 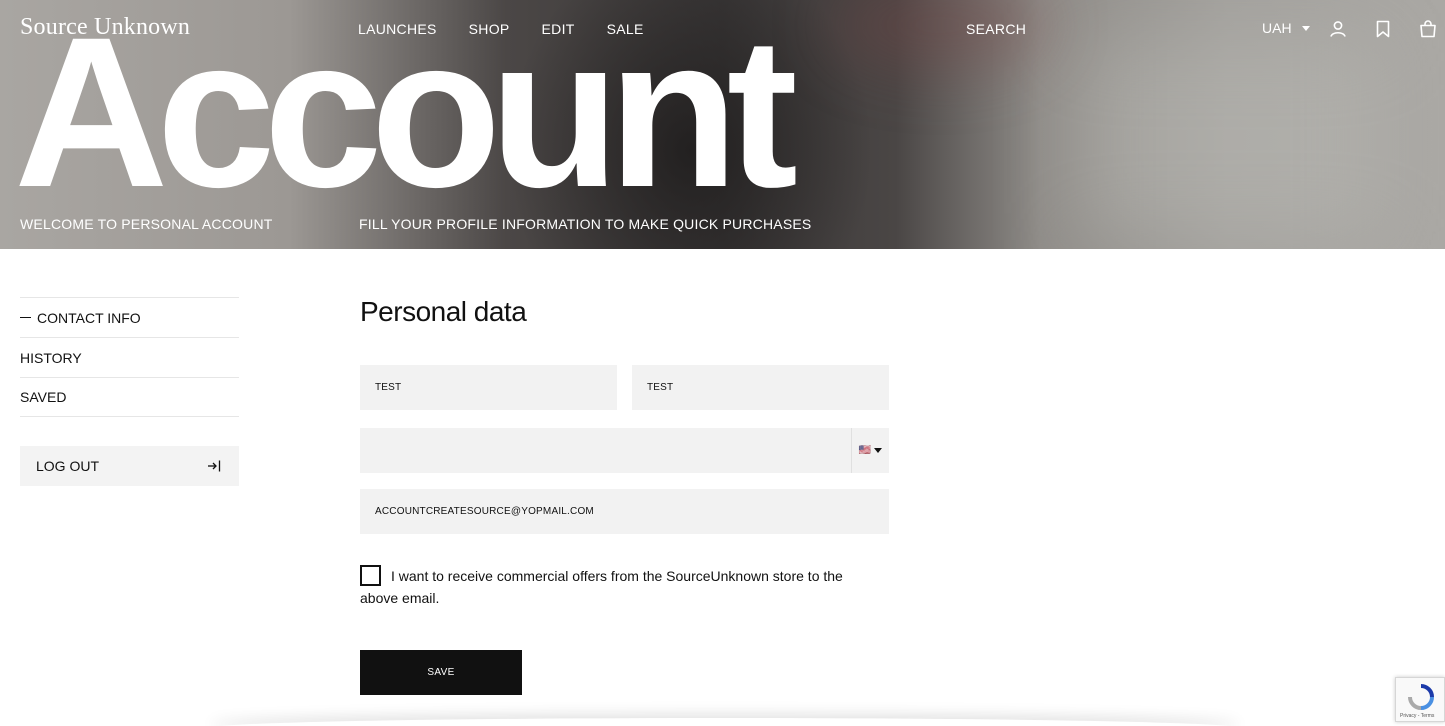 What do you see at coordinates (89, 317) in the screenshot?
I see `sidebar-item-label: CONTACT INFO` at bounding box center [89, 317].